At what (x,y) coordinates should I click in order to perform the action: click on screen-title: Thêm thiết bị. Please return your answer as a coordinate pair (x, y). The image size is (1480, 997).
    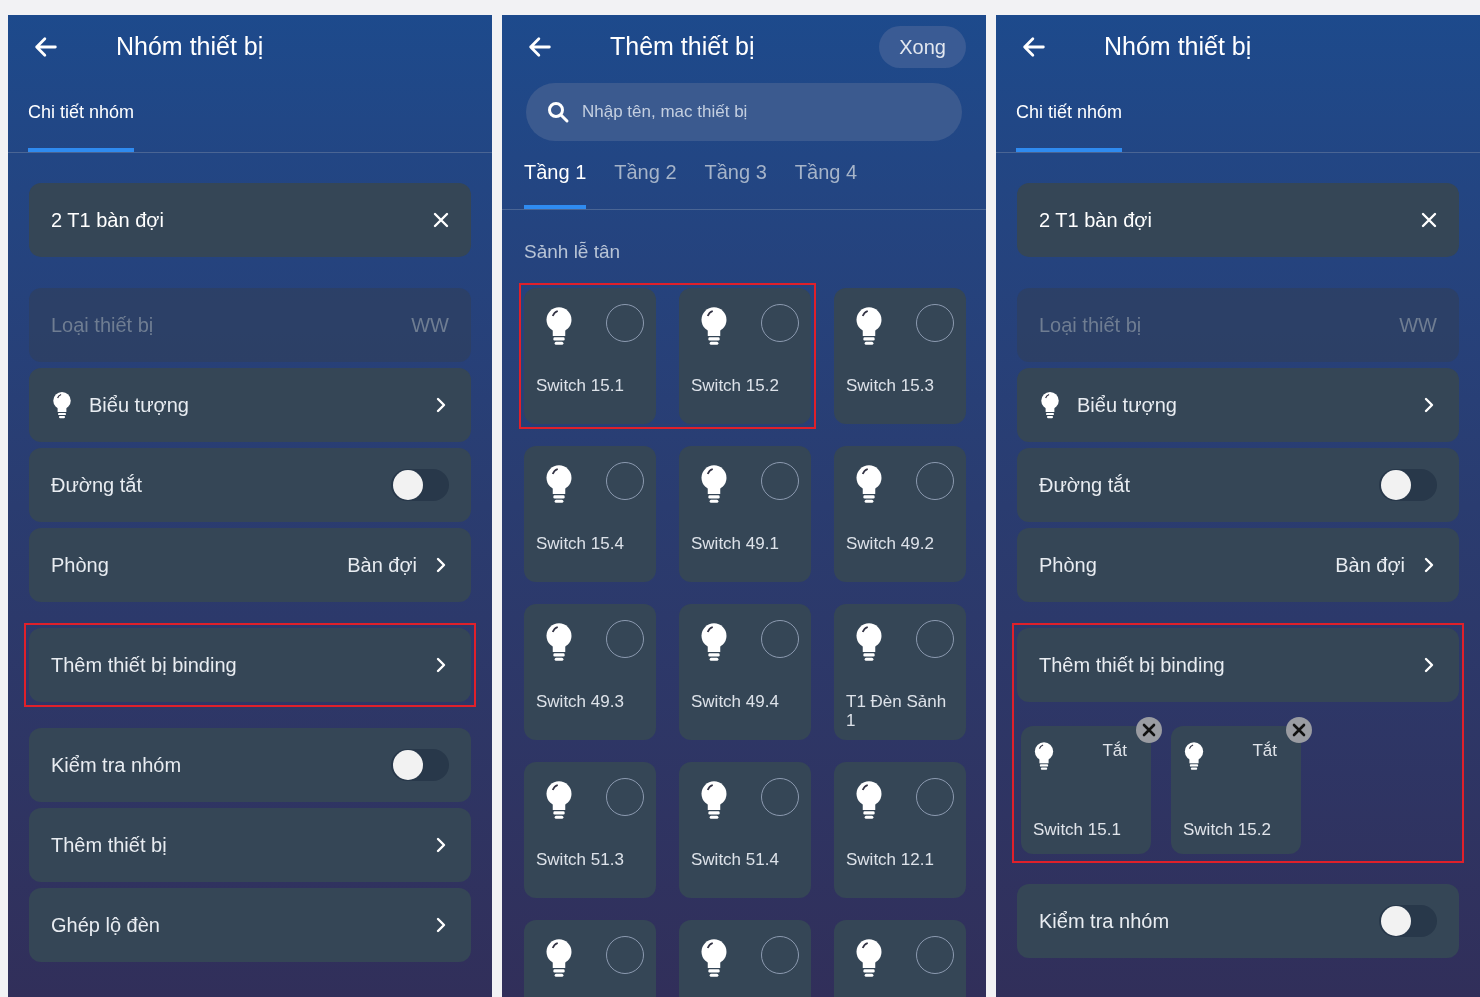
    Looking at the image, I should click on (683, 47).